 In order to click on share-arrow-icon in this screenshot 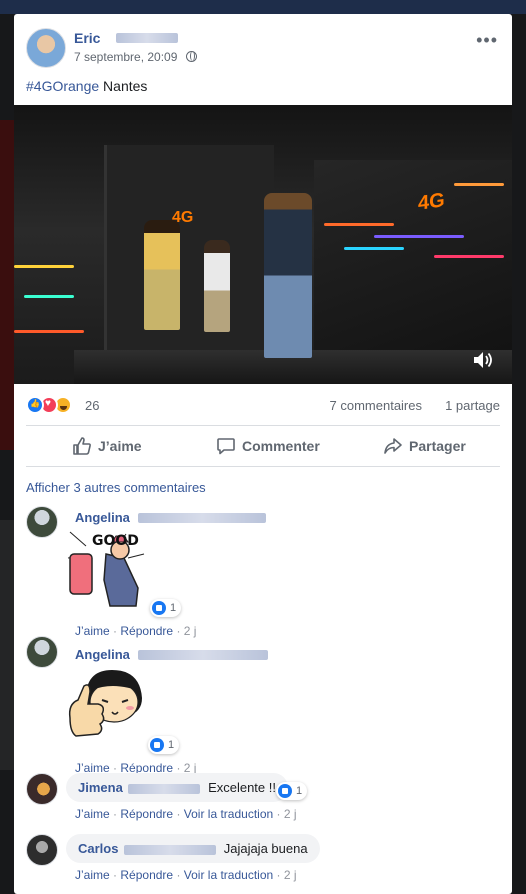, I will do `click(393, 446)`.